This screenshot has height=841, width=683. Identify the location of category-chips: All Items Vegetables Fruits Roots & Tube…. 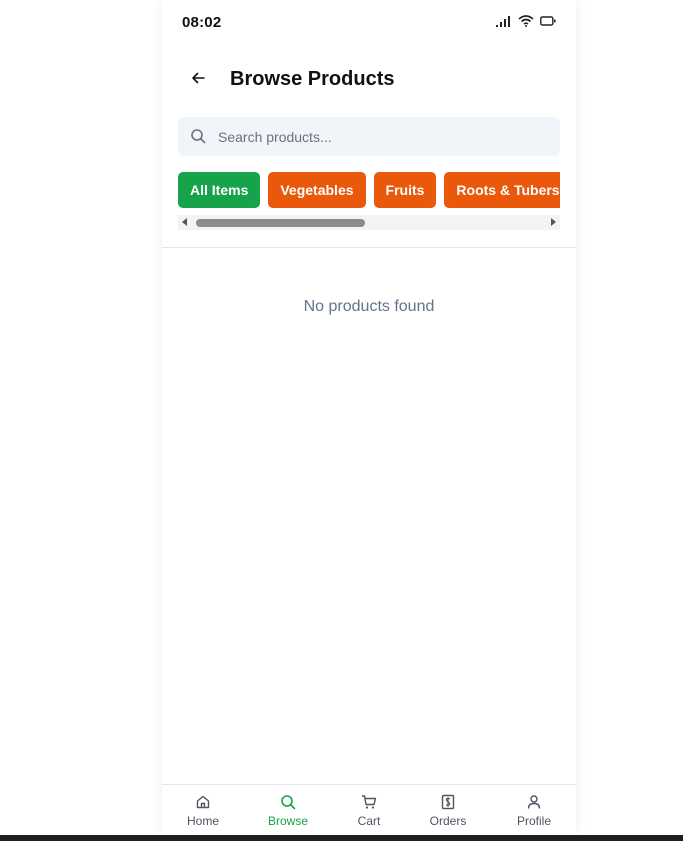
(369, 190).